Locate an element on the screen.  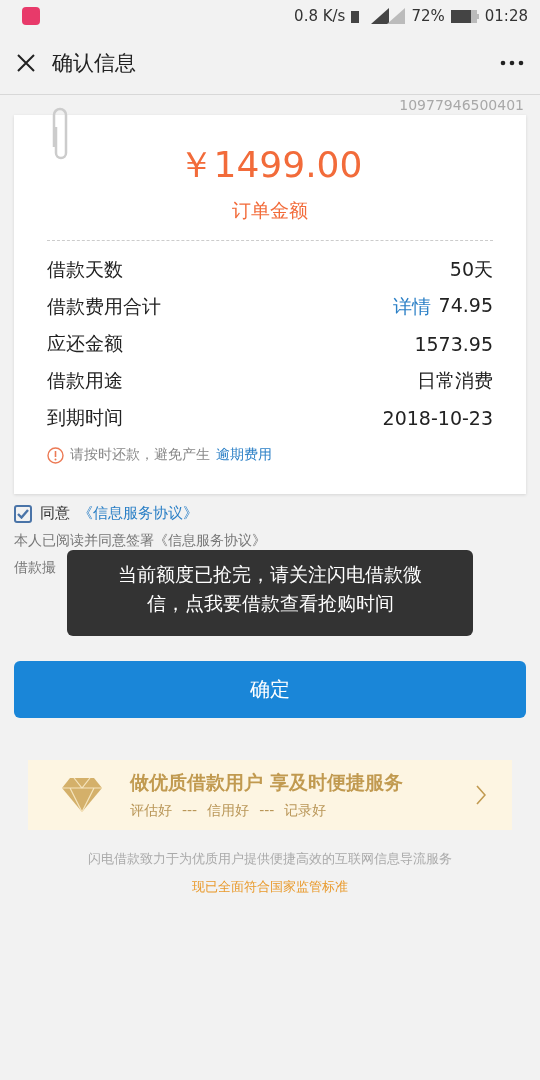
row-value: 1573.95 is located at coordinates (453, 343).